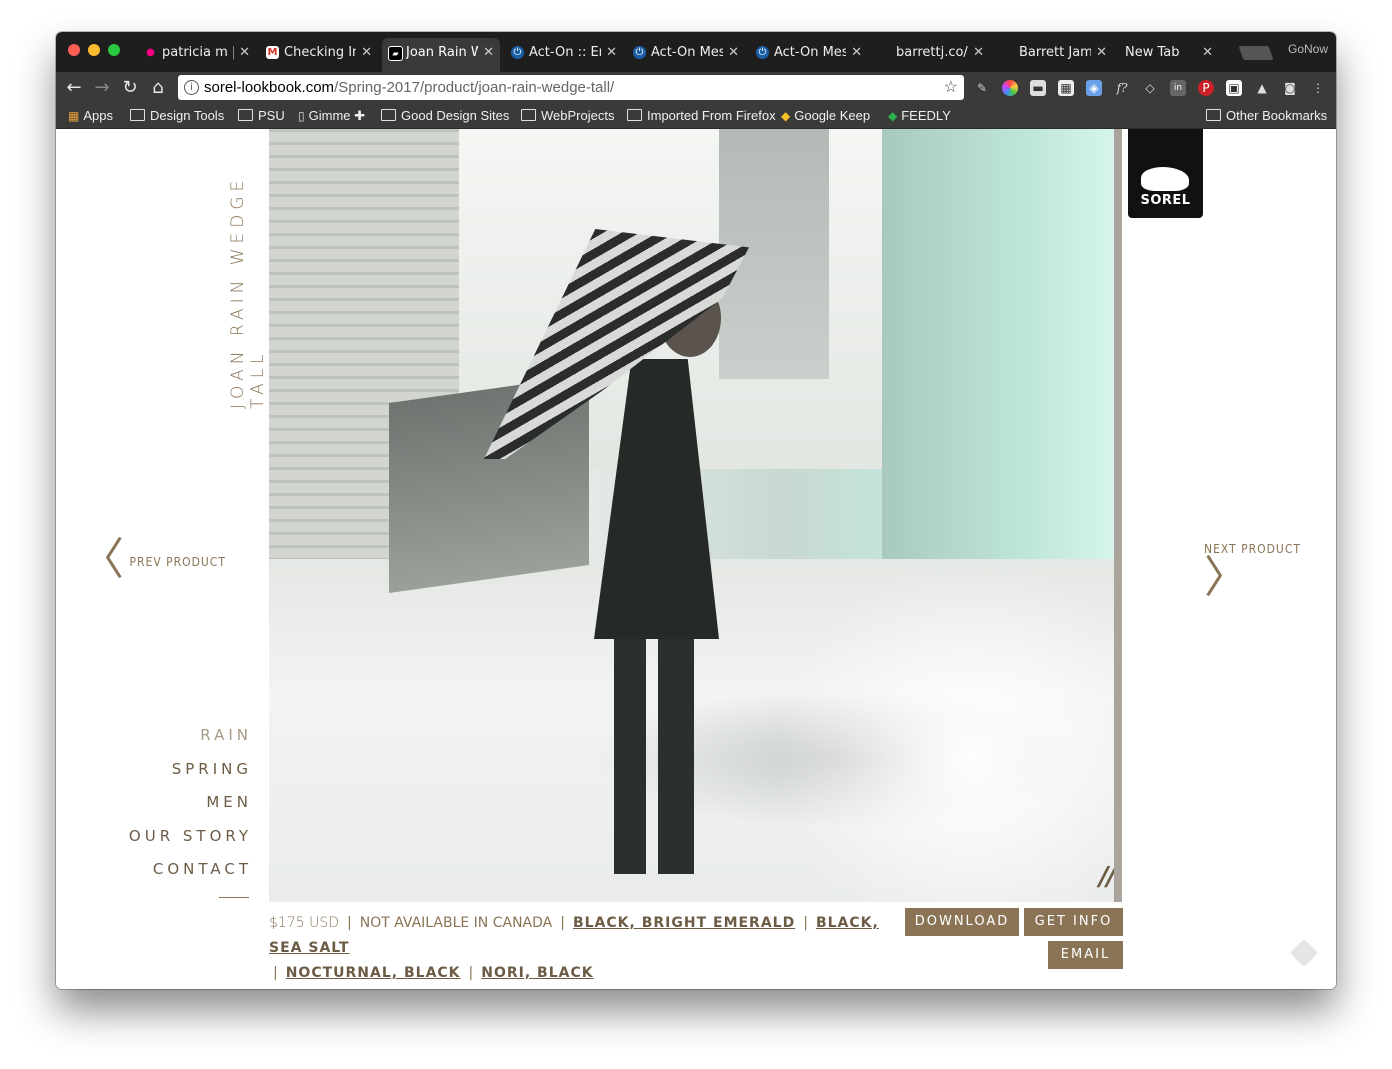 Image resolution: width=1392 pixels, height=1069 pixels. I want to click on screen-extension-icon: ▬, so click(1038, 88).